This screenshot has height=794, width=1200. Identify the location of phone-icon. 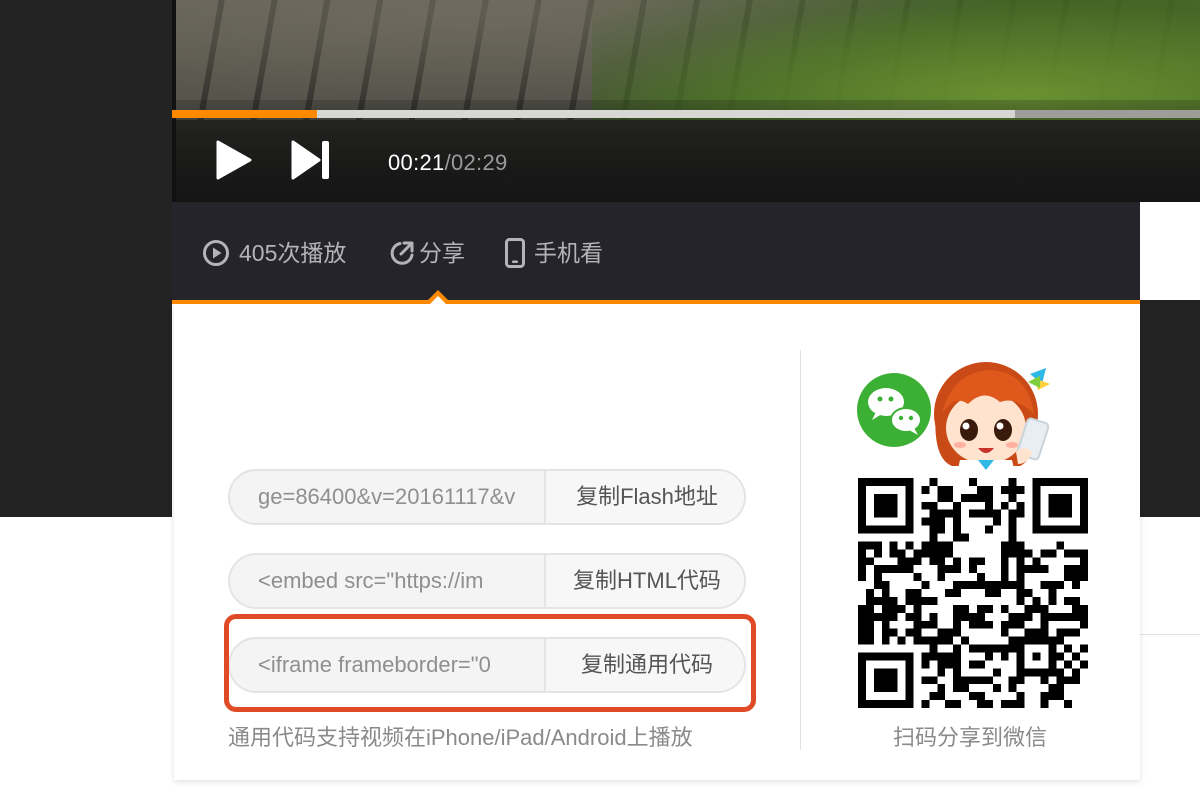
(515, 253).